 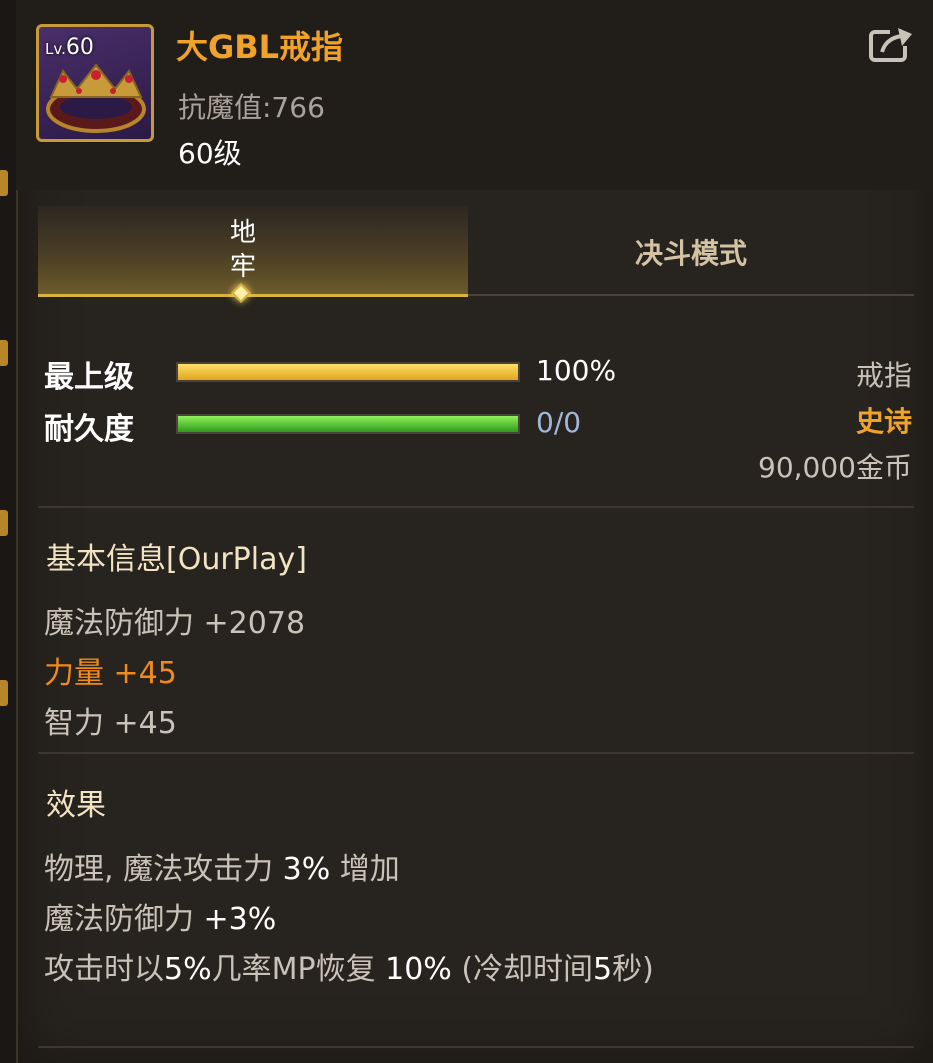 I want to click on item-icon-frame: Lv.60, so click(x=95, y=83).